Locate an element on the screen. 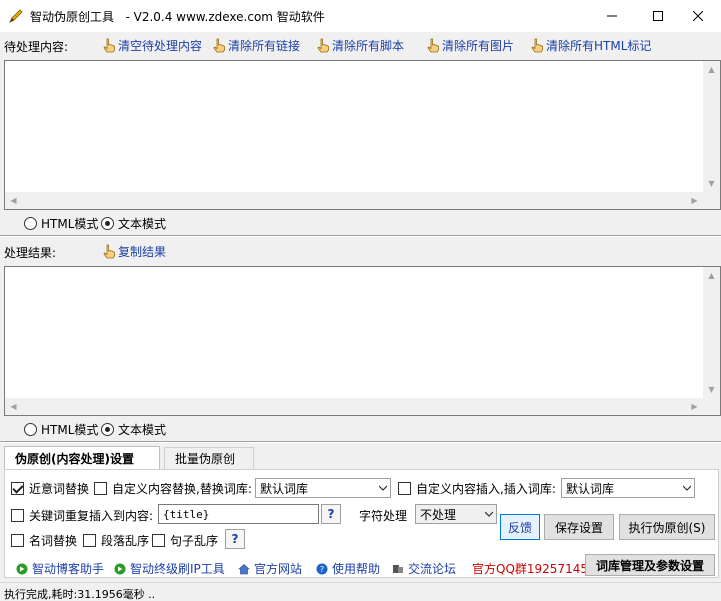  close-button is located at coordinates (698, 16).